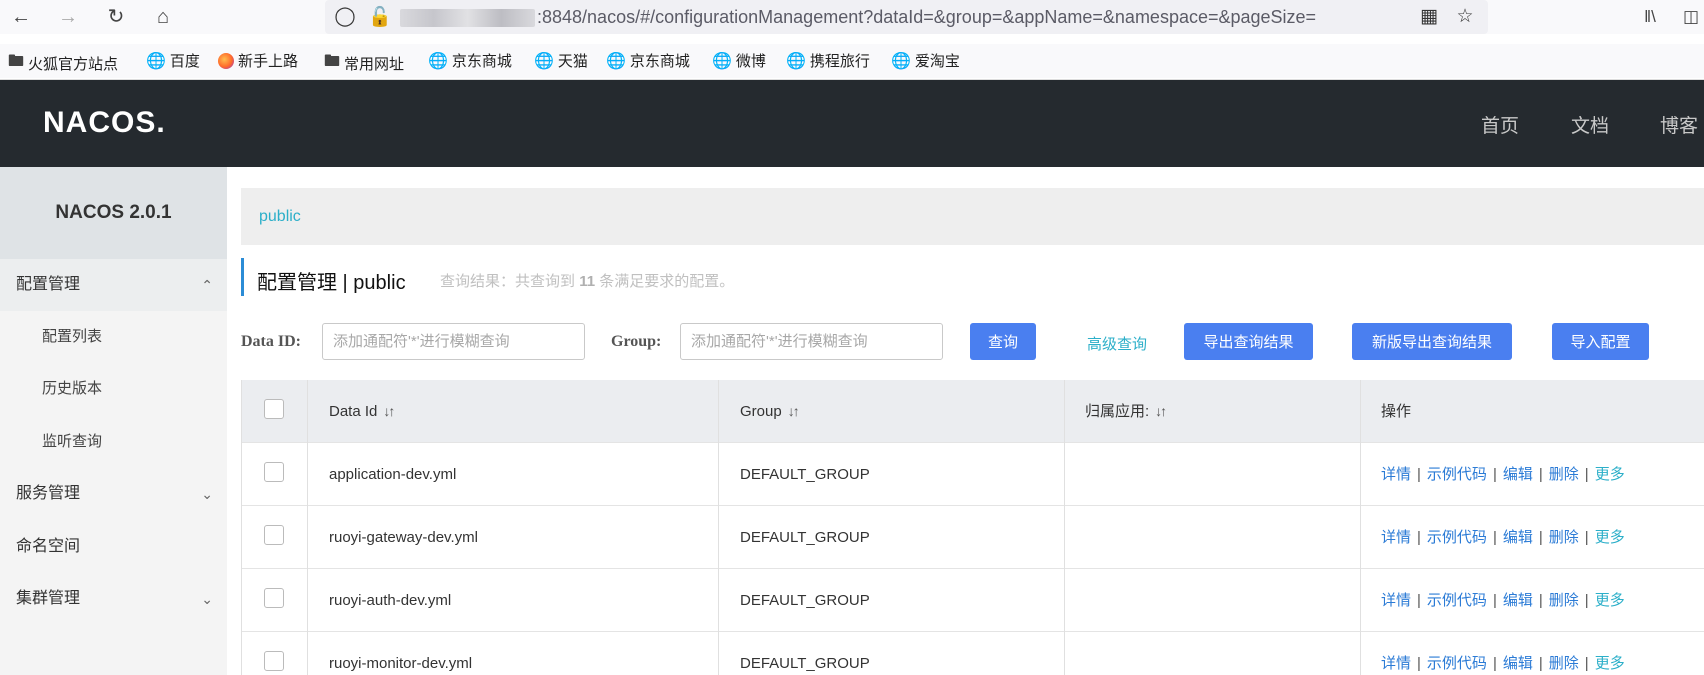 The width and height of the screenshot is (1704, 675). Describe the element at coordinates (380, 17) in the screenshot. I see `insecure-lock-icon: 🔓` at that location.